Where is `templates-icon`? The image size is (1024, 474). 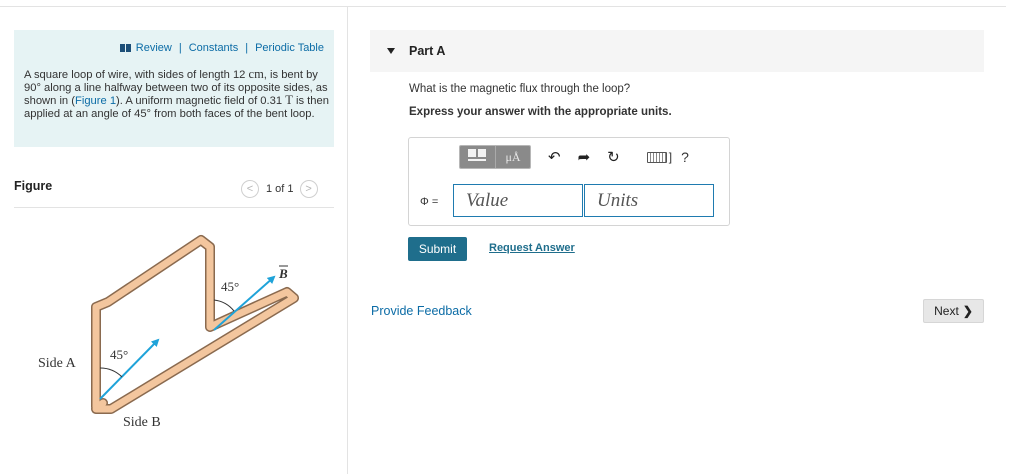 templates-icon is located at coordinates (477, 157).